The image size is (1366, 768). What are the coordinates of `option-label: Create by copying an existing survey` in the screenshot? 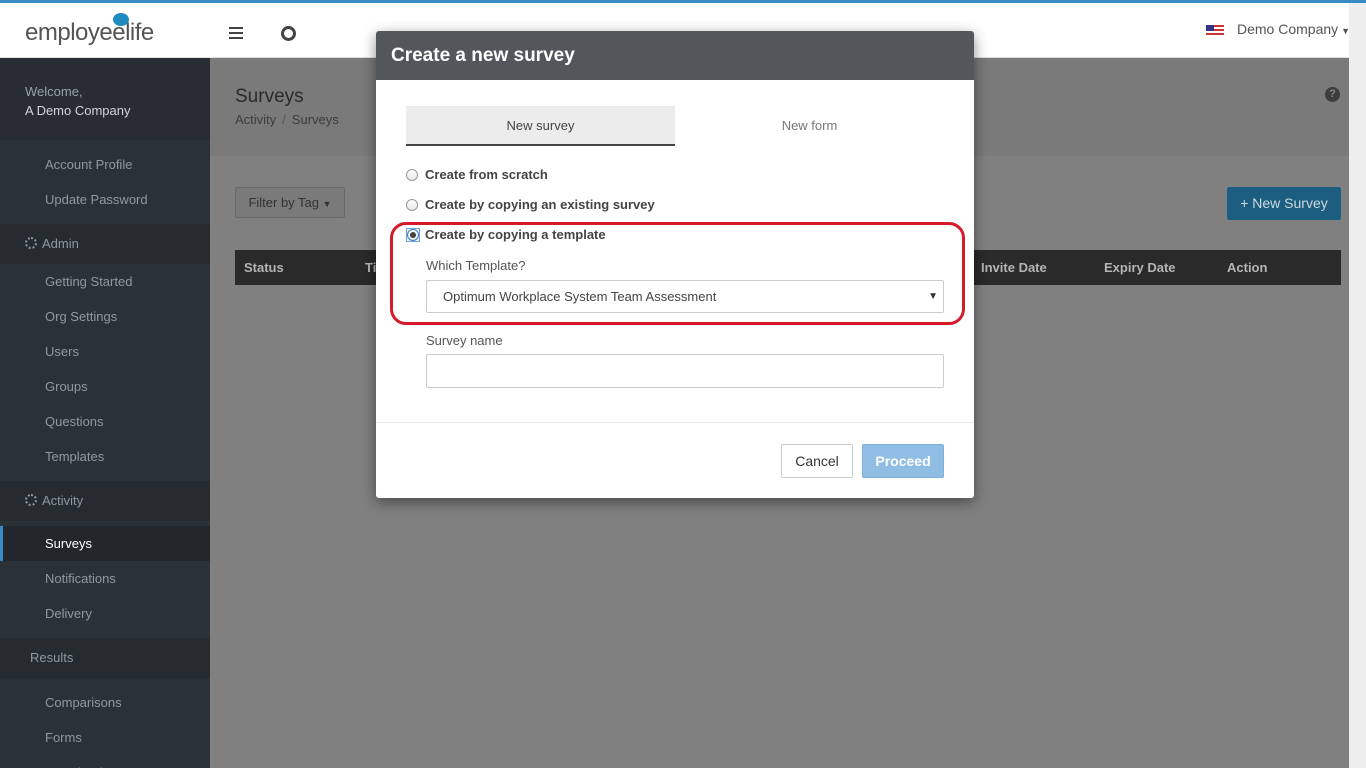 It's located at (540, 204).